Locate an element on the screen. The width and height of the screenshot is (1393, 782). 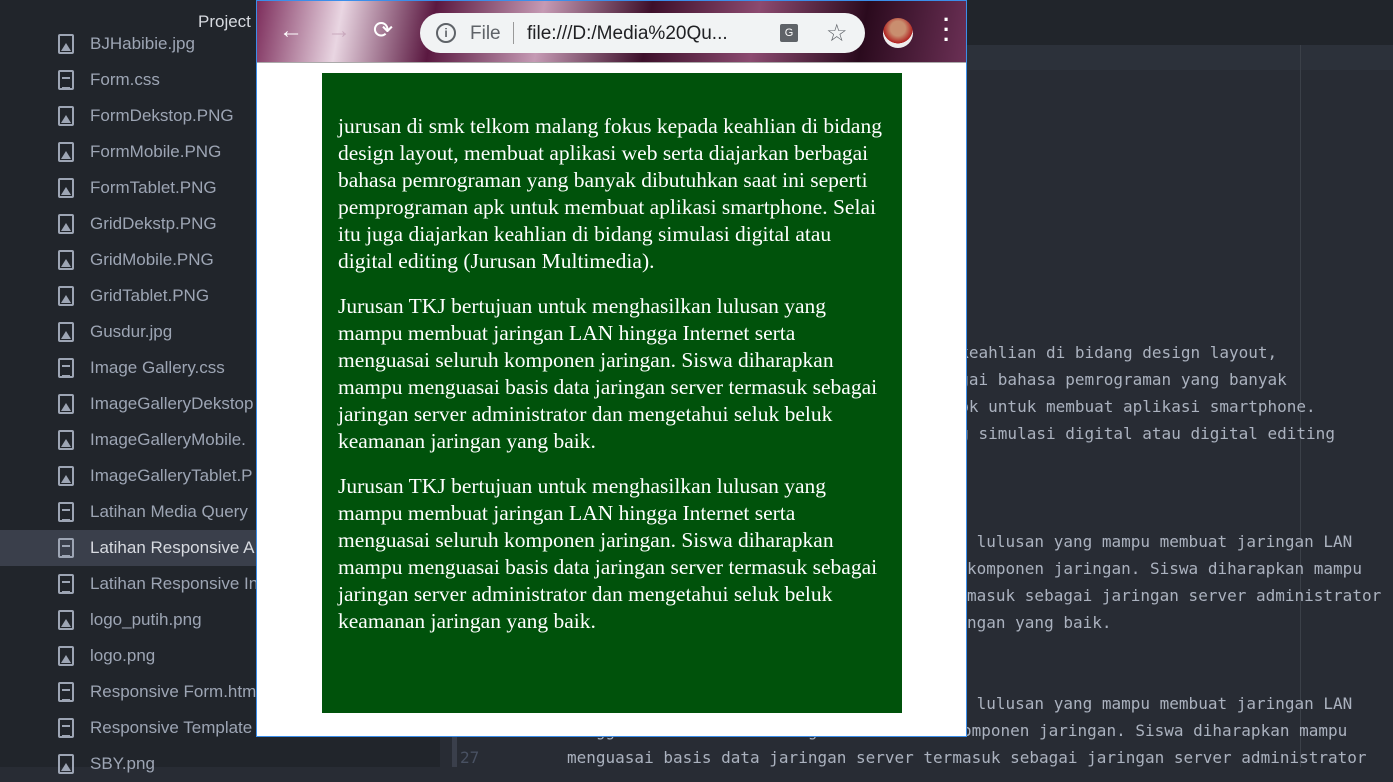
address-bar: i File file:///D:/Media%20Qu... G ☆ is located at coordinates (642, 33).